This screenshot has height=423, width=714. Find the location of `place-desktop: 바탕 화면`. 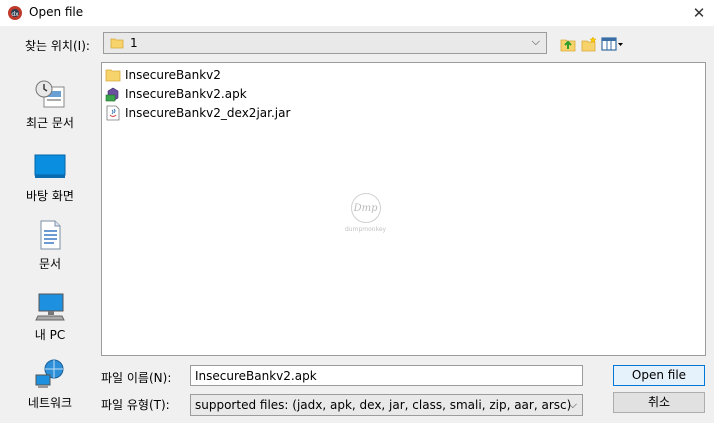

place-desktop: 바탕 화면 is located at coordinates (50, 177).